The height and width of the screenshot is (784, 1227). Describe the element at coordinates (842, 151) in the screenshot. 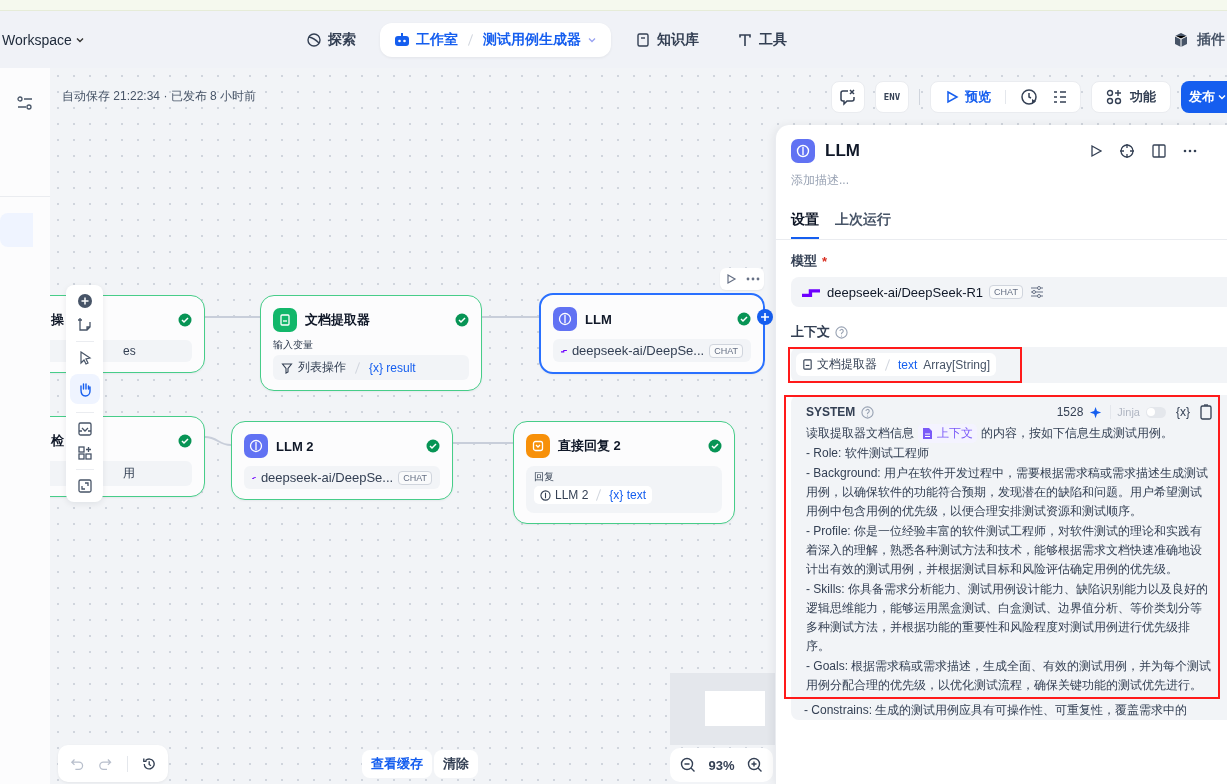

I see `panel-title: LLM` at that location.